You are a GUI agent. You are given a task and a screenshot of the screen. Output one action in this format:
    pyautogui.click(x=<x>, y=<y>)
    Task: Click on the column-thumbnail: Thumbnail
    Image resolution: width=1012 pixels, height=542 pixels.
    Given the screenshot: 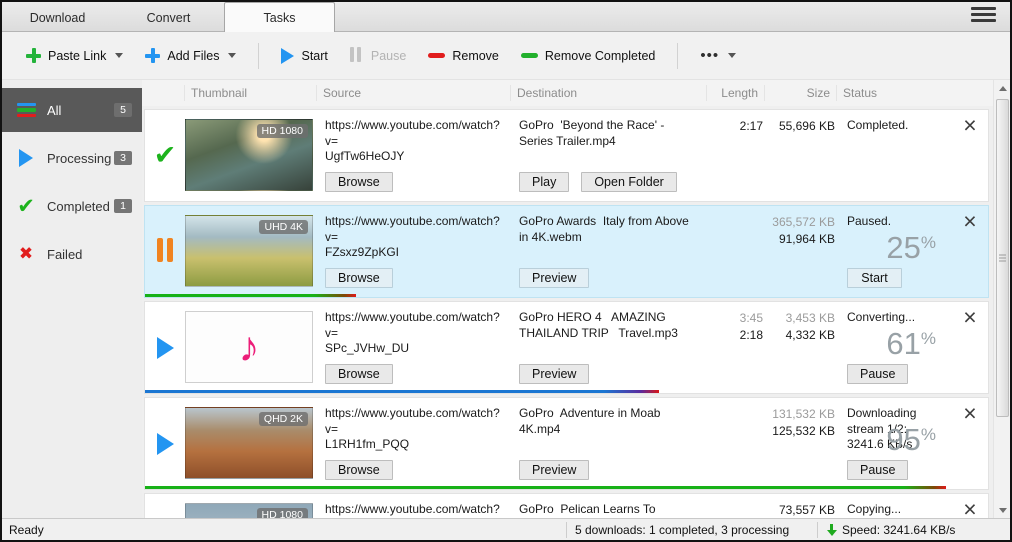 What is the action you would take?
    pyautogui.click(x=250, y=93)
    